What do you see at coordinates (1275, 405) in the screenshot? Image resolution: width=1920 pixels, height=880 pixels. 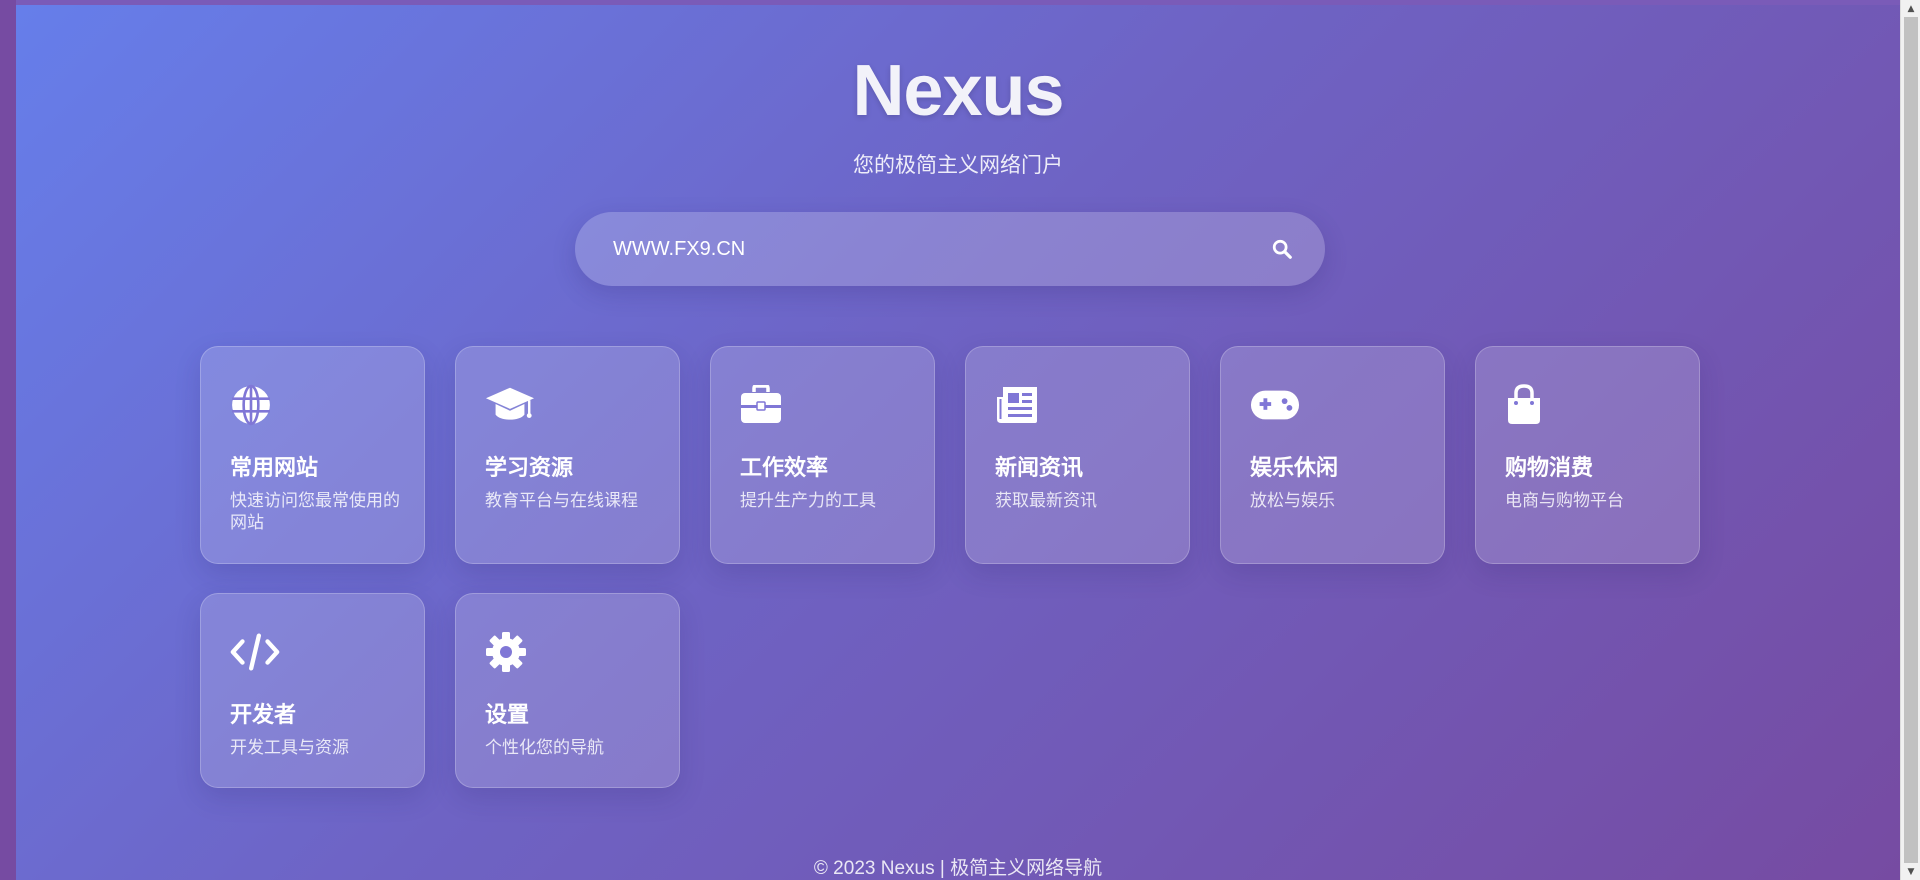 I see `gamepad-icon` at bounding box center [1275, 405].